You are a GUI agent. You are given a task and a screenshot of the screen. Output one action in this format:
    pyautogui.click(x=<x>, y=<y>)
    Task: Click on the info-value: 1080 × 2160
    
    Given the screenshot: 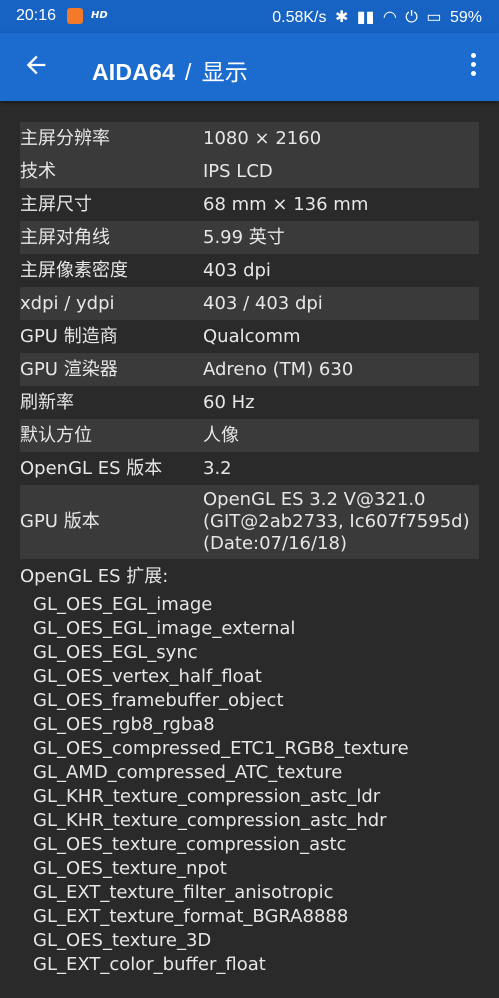 What is the action you would take?
    pyautogui.click(x=262, y=138)
    